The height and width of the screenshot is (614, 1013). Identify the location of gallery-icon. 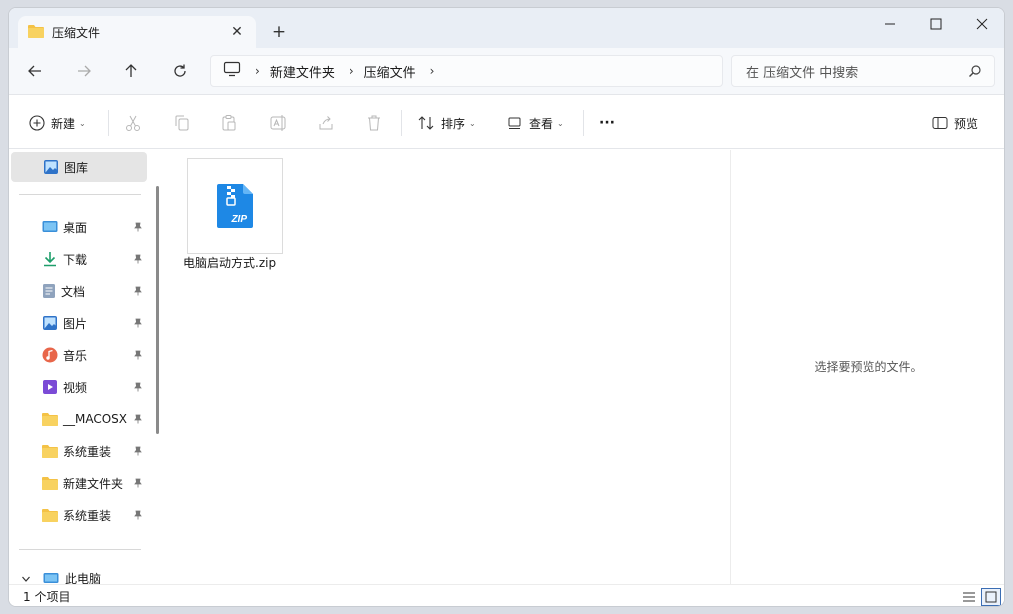
(51, 167).